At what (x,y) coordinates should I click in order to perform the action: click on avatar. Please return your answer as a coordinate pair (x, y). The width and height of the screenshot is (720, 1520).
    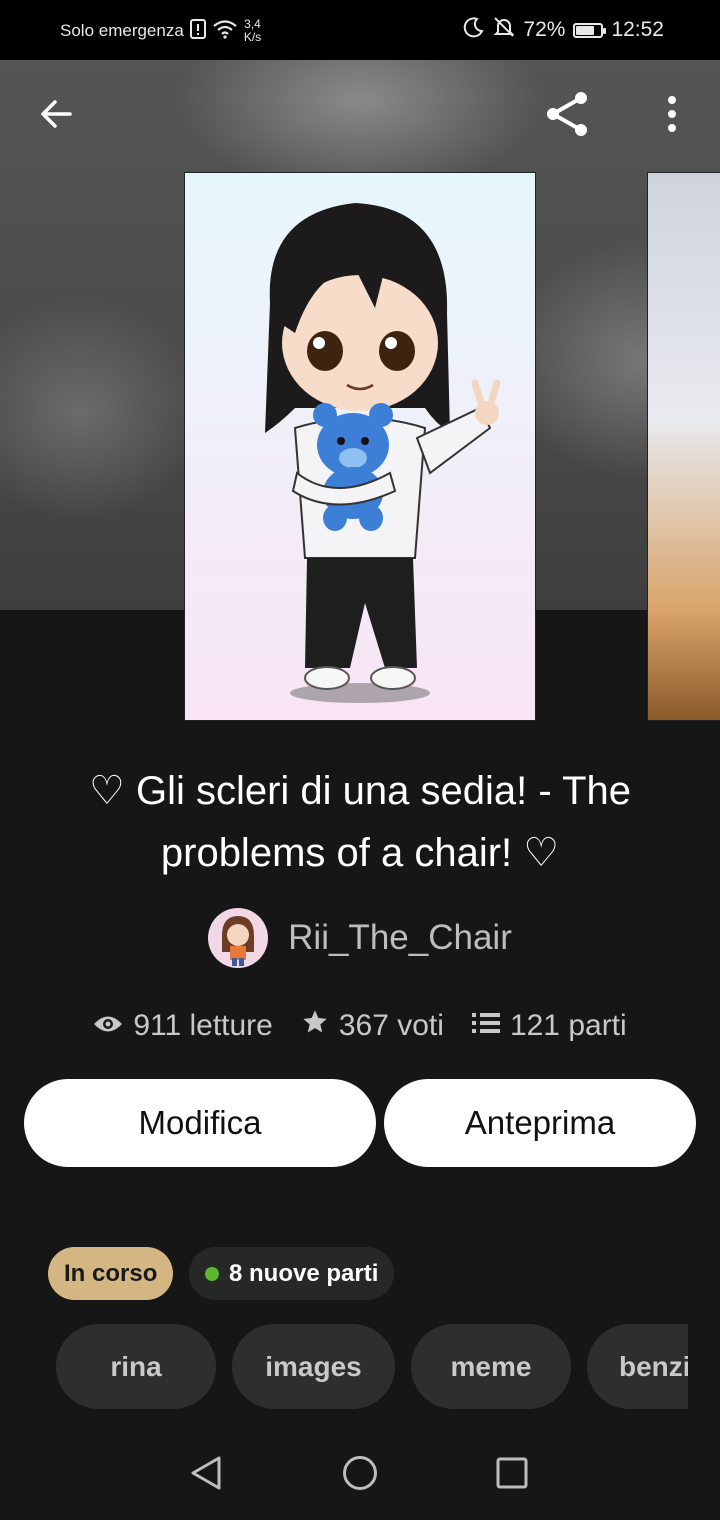
    Looking at the image, I should click on (238, 938).